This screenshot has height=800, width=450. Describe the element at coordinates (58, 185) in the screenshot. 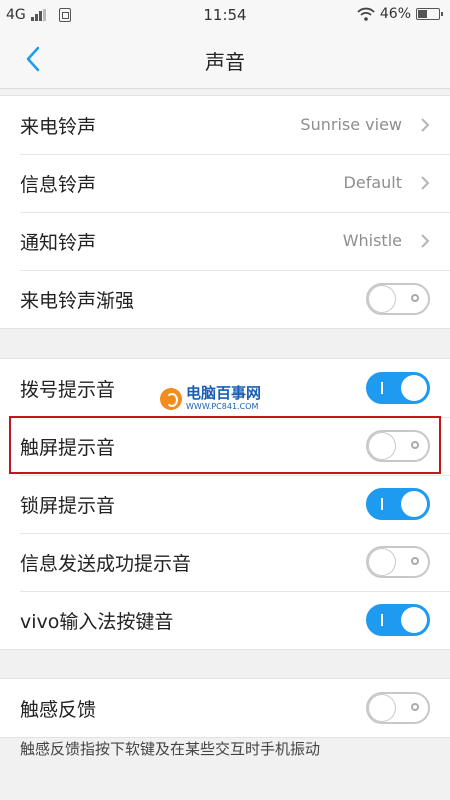

I see `row-label: 信息铃声` at that location.